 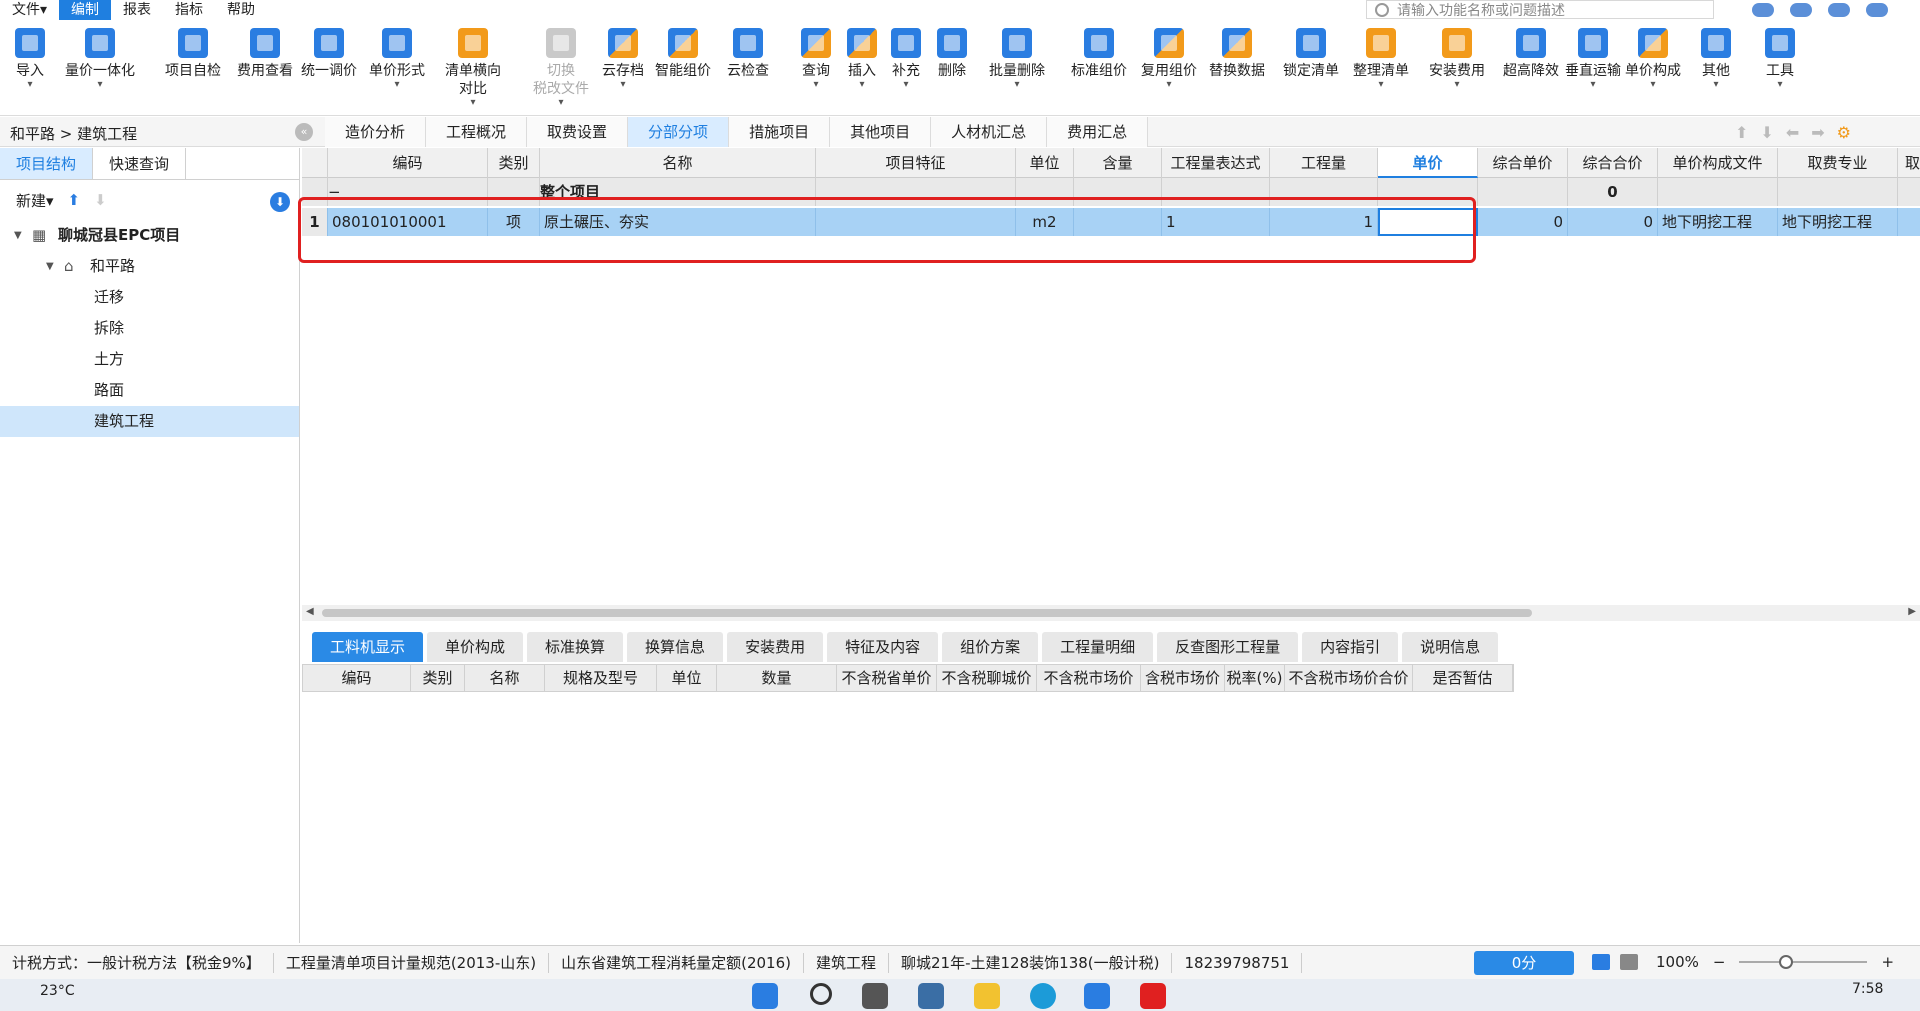 I want to click on toolbar-button-24: 单价构成 ▾, so click(x=1653, y=59).